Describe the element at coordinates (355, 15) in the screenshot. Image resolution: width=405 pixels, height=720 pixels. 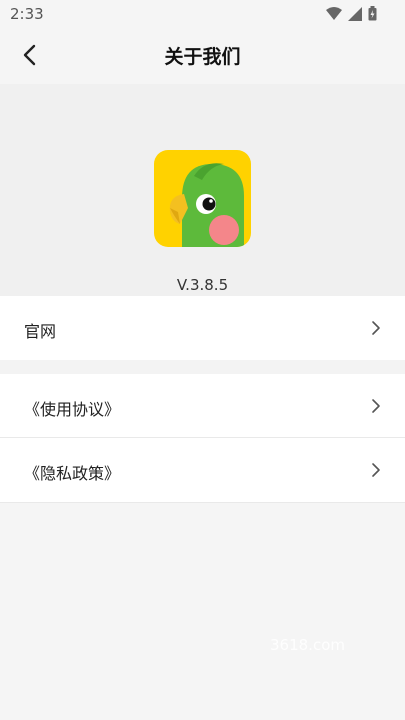
I see `signal-icon` at that location.